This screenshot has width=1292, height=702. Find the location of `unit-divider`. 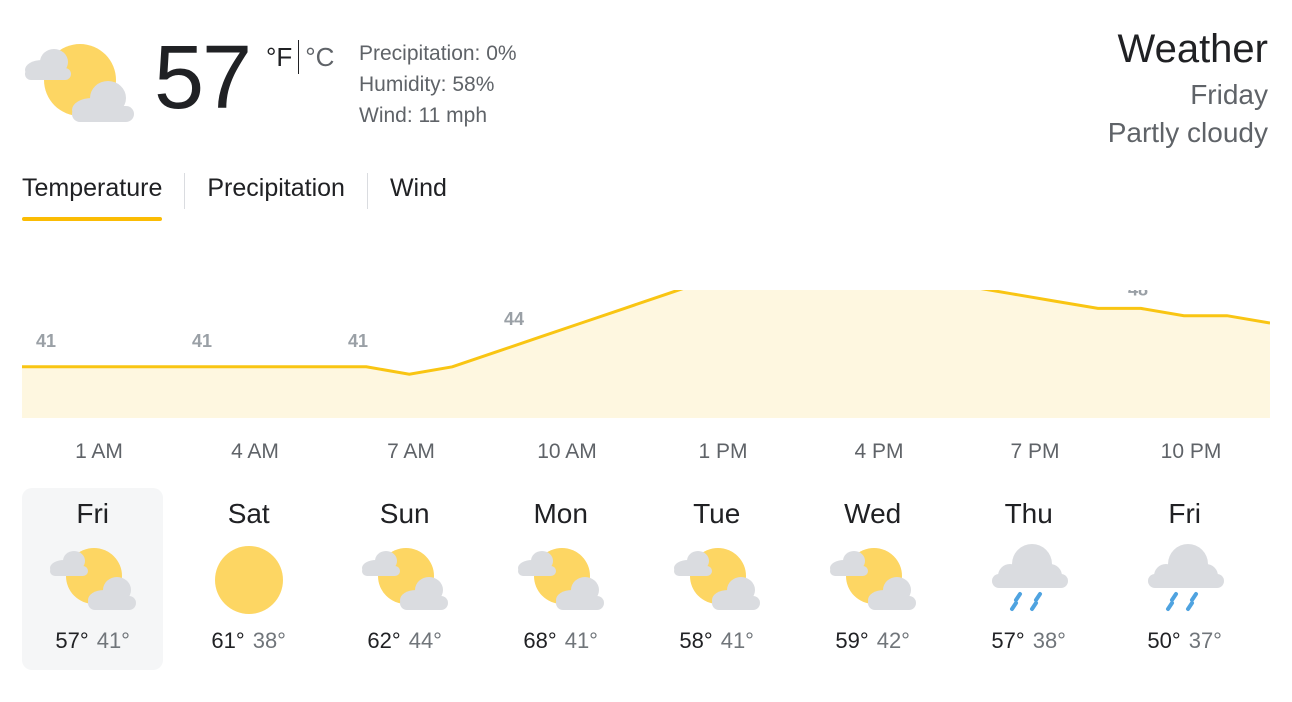

unit-divider is located at coordinates (299, 57).